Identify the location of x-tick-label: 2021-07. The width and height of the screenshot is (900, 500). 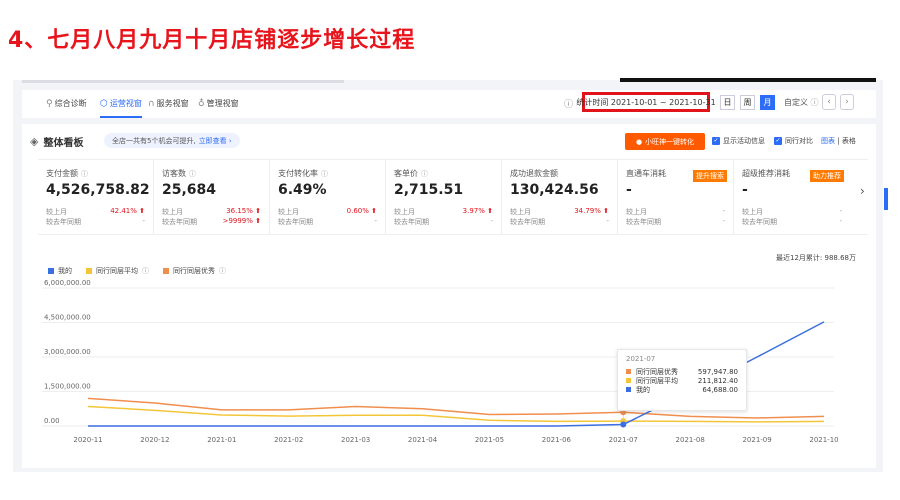
(623, 440).